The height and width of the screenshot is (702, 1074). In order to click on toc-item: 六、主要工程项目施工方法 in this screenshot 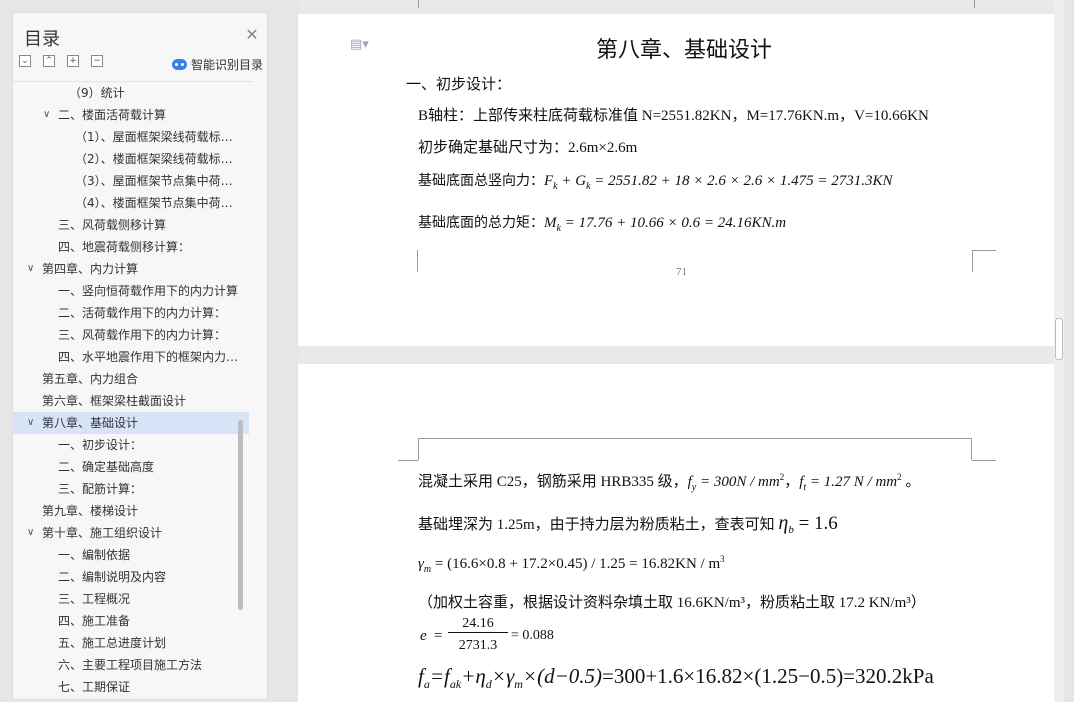, I will do `click(133, 665)`.